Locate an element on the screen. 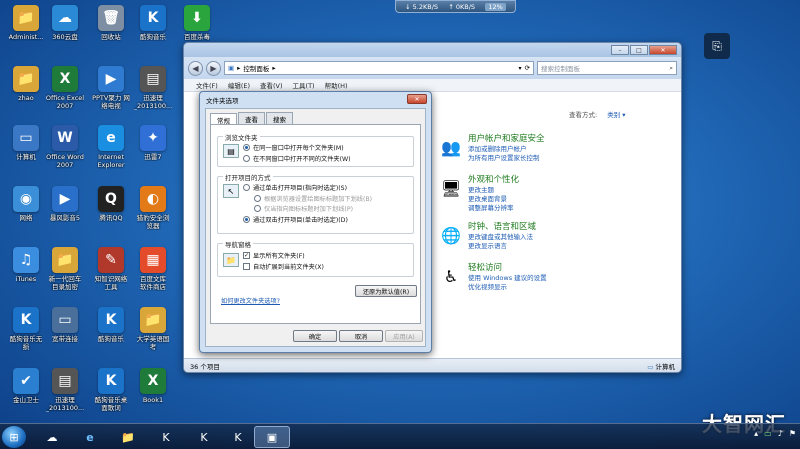  taskbar-kugou2-icon: K is located at coordinates (238, 437).